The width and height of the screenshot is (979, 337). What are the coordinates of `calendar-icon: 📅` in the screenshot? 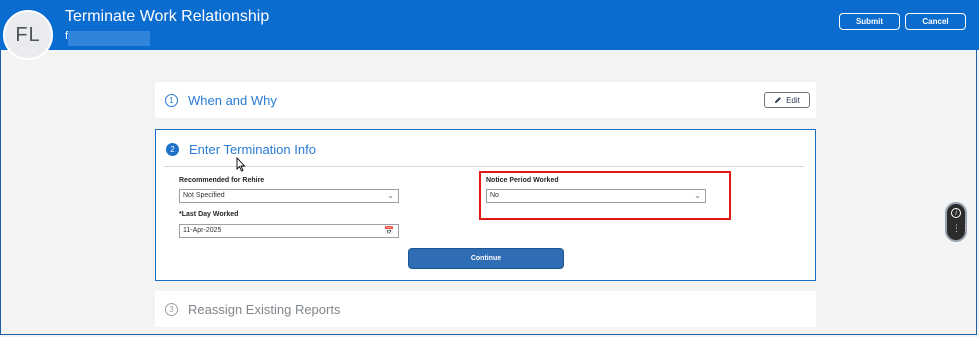 It's located at (389, 231).